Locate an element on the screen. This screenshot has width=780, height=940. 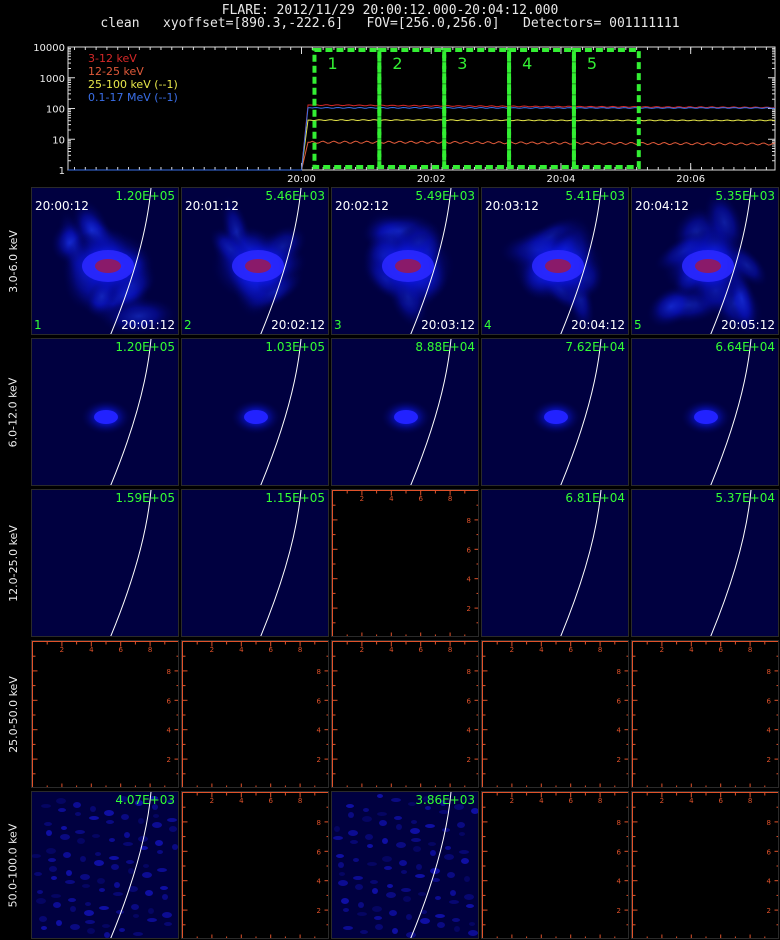
x-tick-label: 20:04 is located at coordinates (561, 179).